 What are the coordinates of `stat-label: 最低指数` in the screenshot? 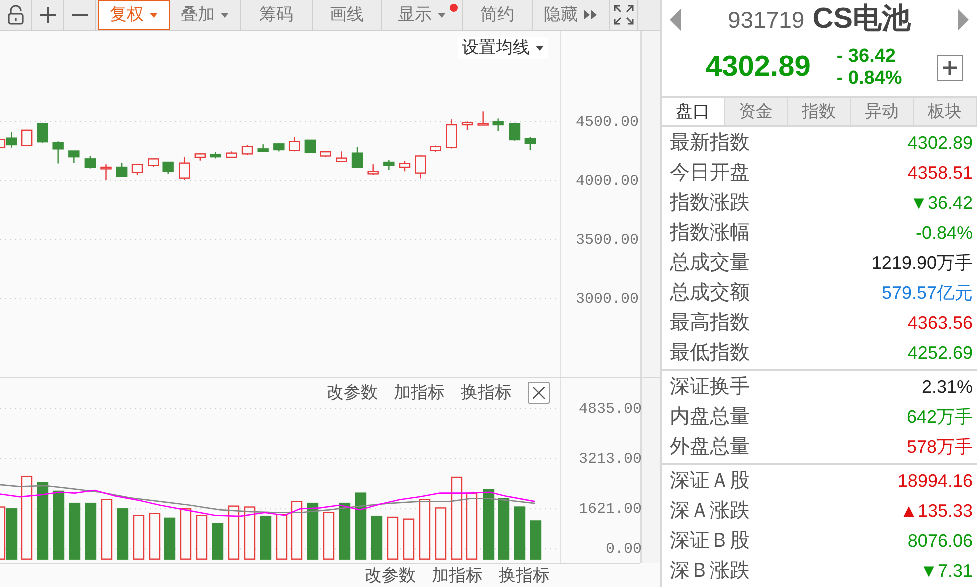 It's located at (710, 353).